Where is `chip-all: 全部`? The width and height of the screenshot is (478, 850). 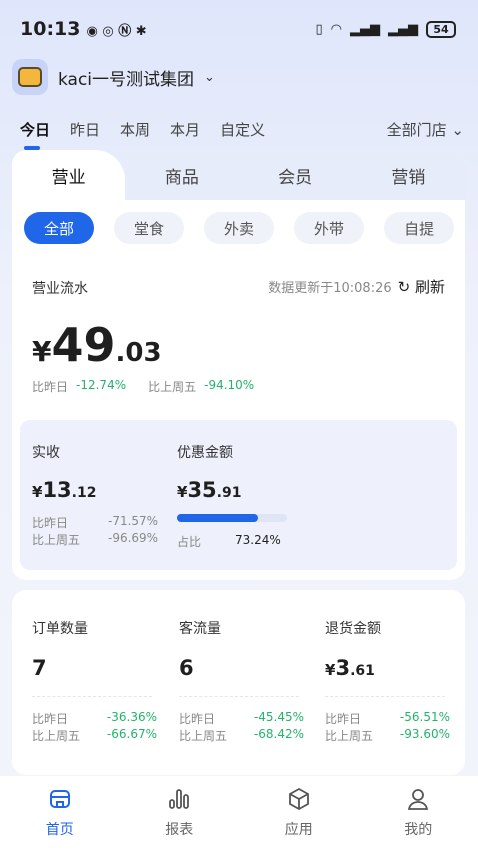 chip-all: 全部 is located at coordinates (59, 228).